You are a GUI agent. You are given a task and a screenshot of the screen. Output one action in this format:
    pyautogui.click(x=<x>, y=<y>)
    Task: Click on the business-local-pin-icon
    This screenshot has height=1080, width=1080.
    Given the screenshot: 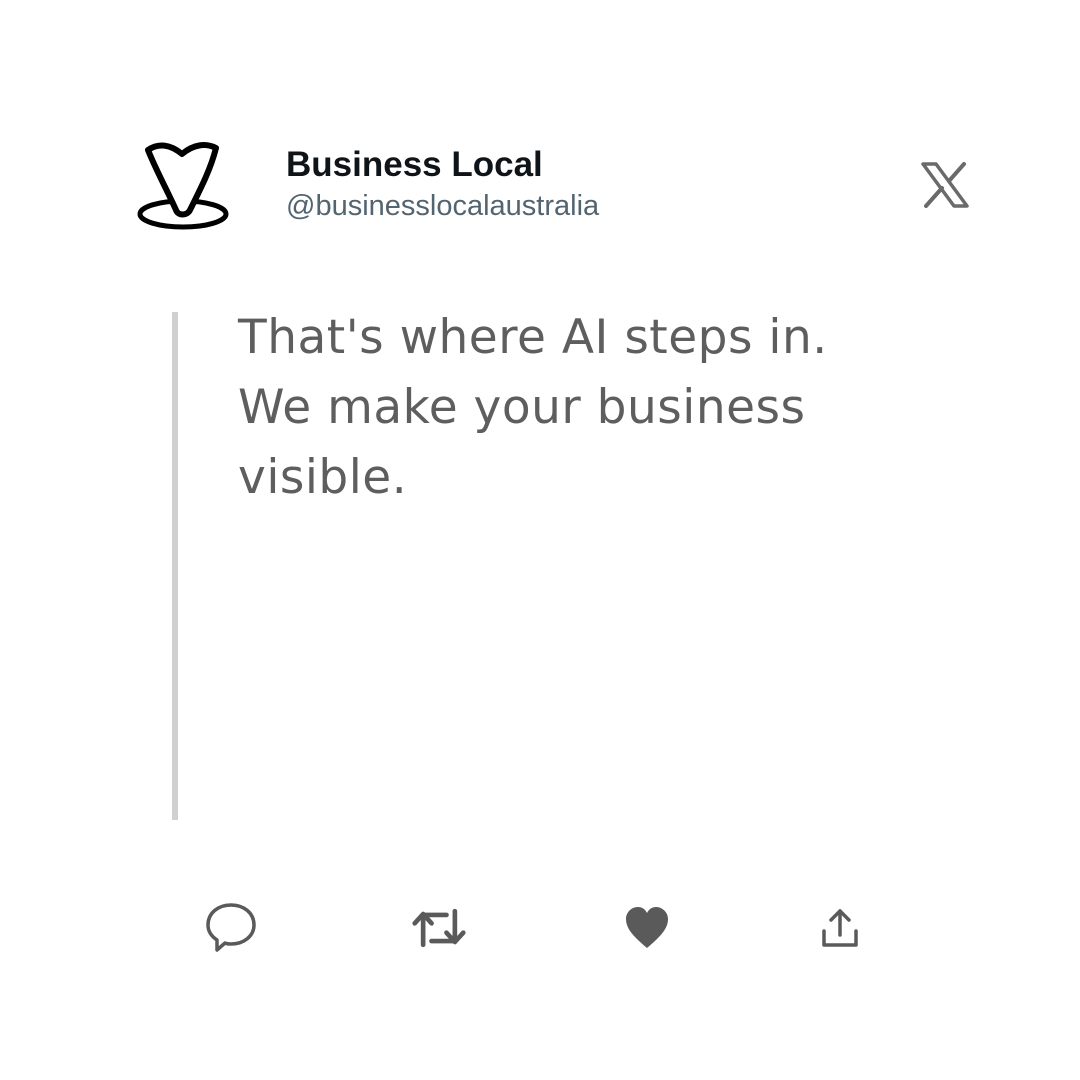 What is the action you would take?
    pyautogui.click(x=183, y=186)
    